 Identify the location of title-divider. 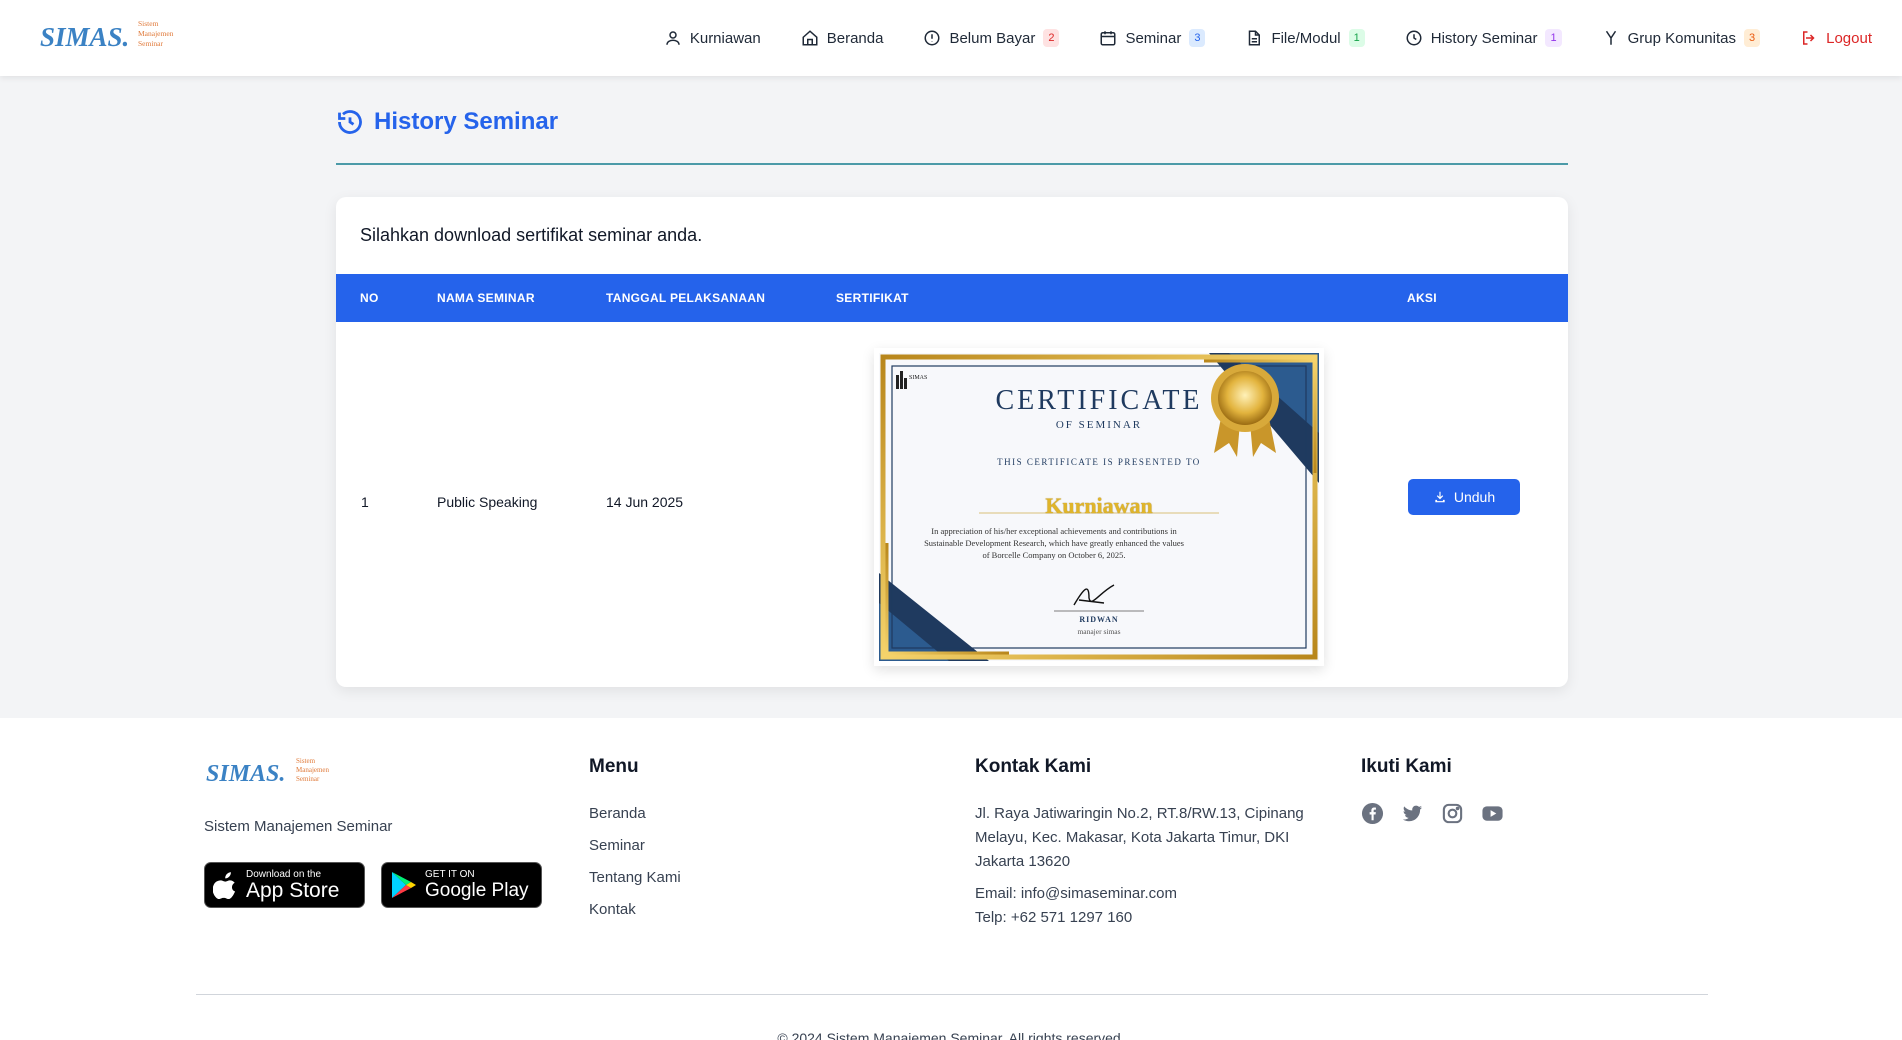
(952, 164).